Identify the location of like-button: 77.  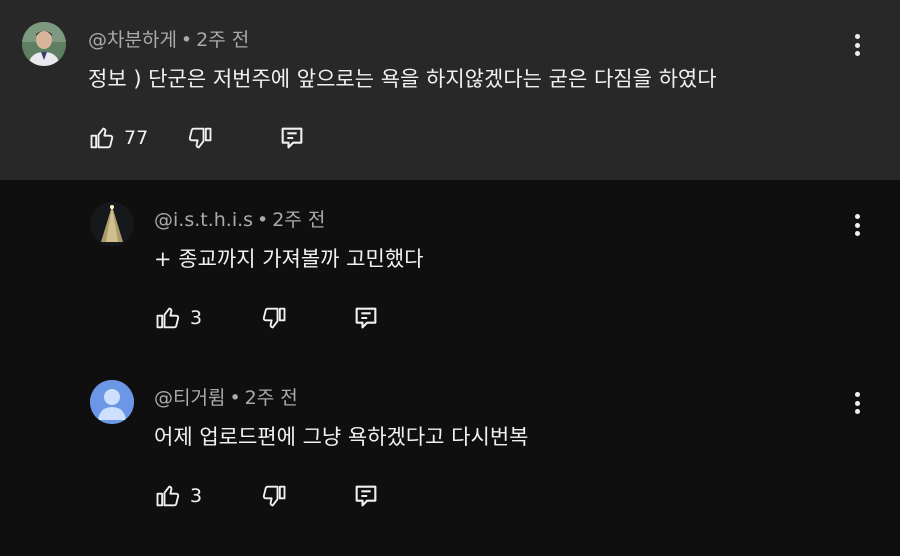
(118, 138).